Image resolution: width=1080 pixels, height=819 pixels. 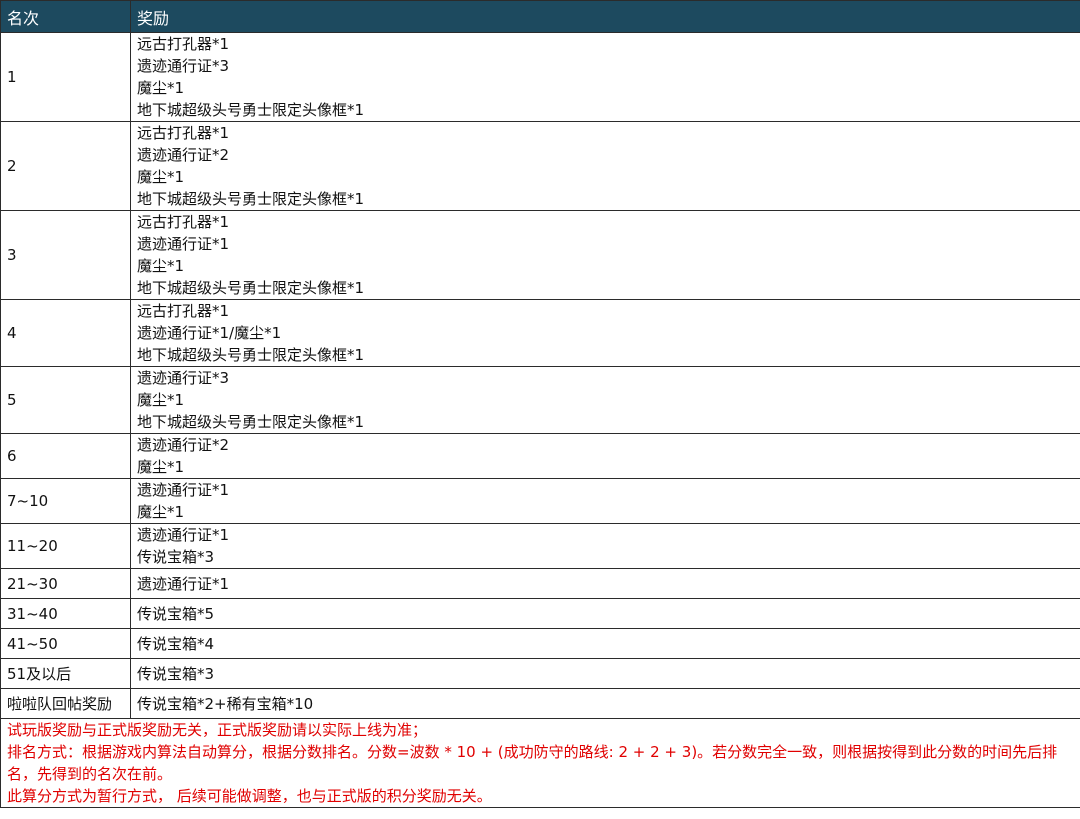 I want to click on reward-cell: 遗迹通行证*1 魔尘*1, so click(x=605, y=501).